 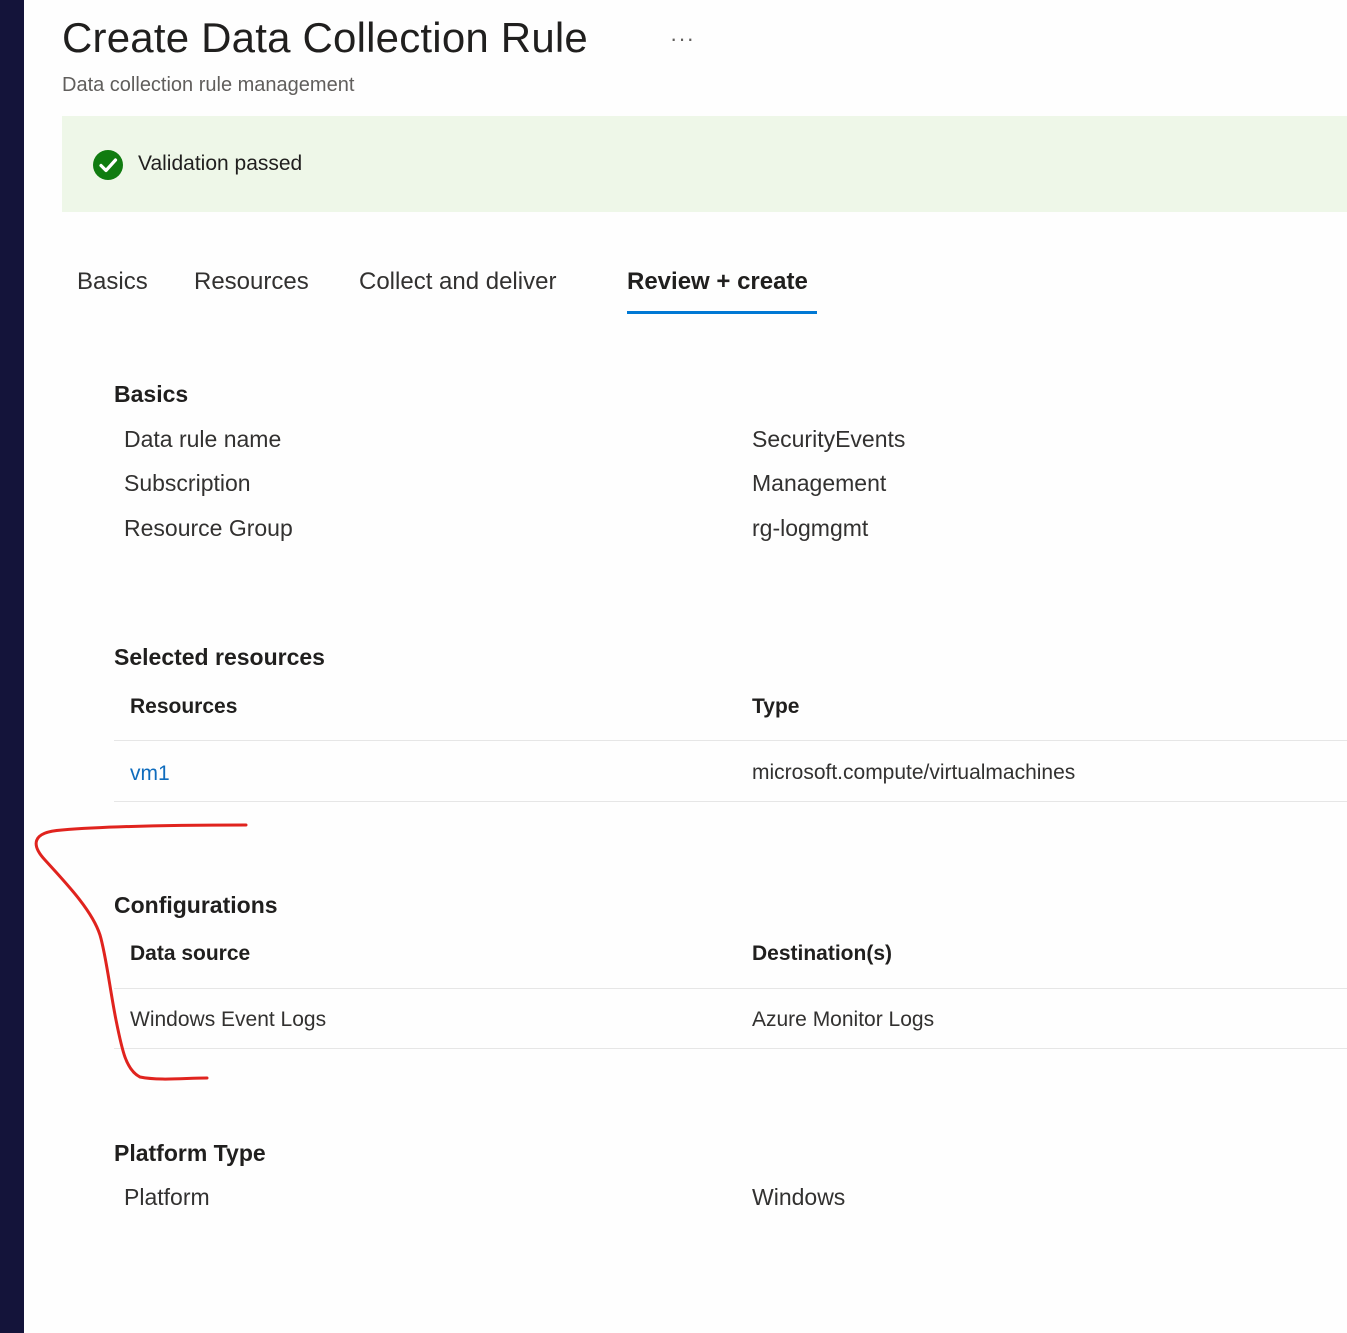 What do you see at coordinates (704, 164) in the screenshot?
I see `validation-banner: Validation passed` at bounding box center [704, 164].